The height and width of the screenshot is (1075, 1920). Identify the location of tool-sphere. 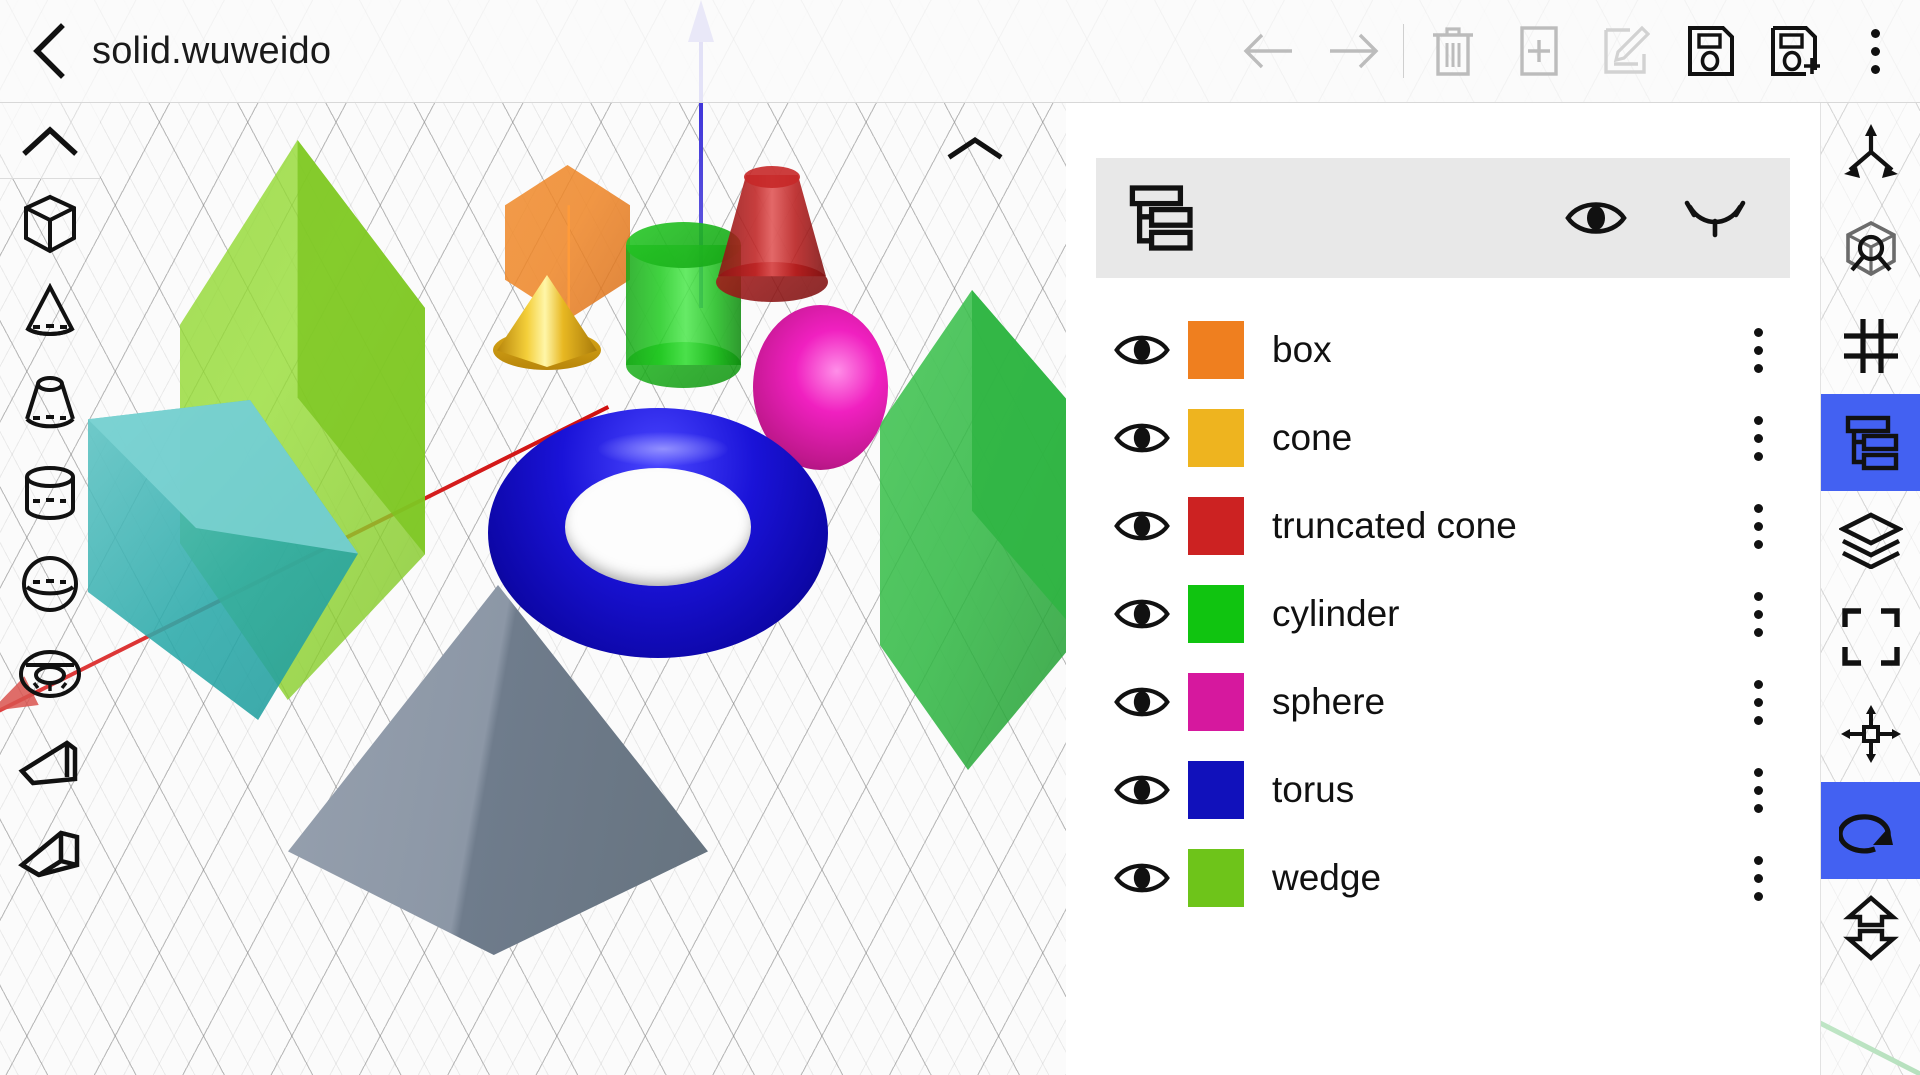
(50, 584).